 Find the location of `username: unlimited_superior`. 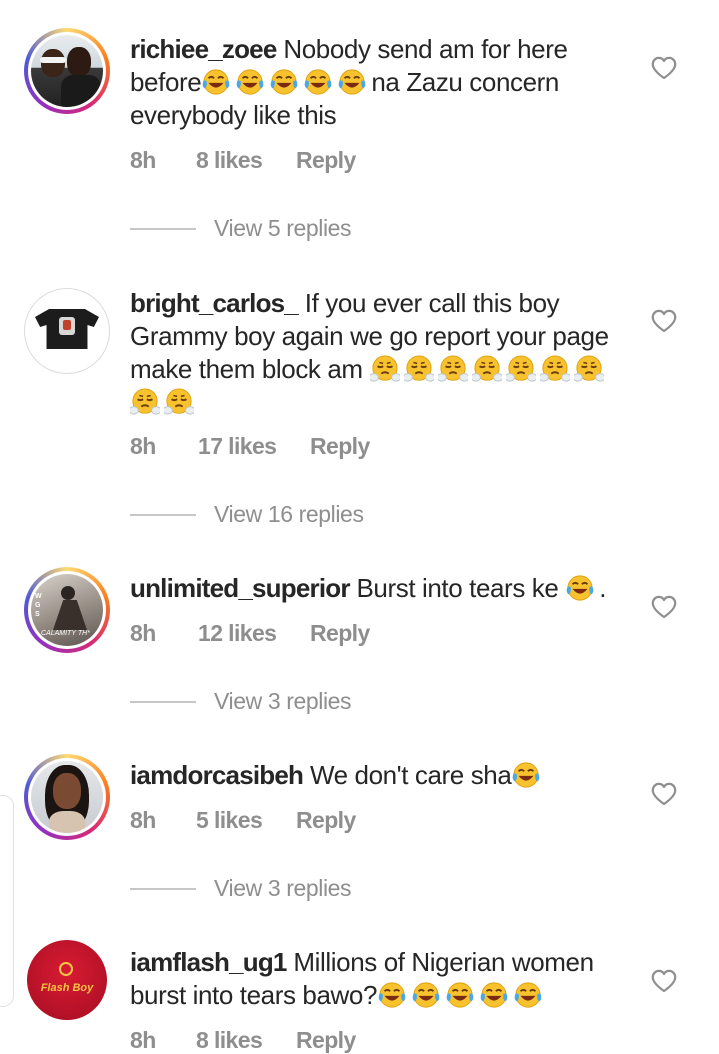

username: unlimited_superior is located at coordinates (240, 588).